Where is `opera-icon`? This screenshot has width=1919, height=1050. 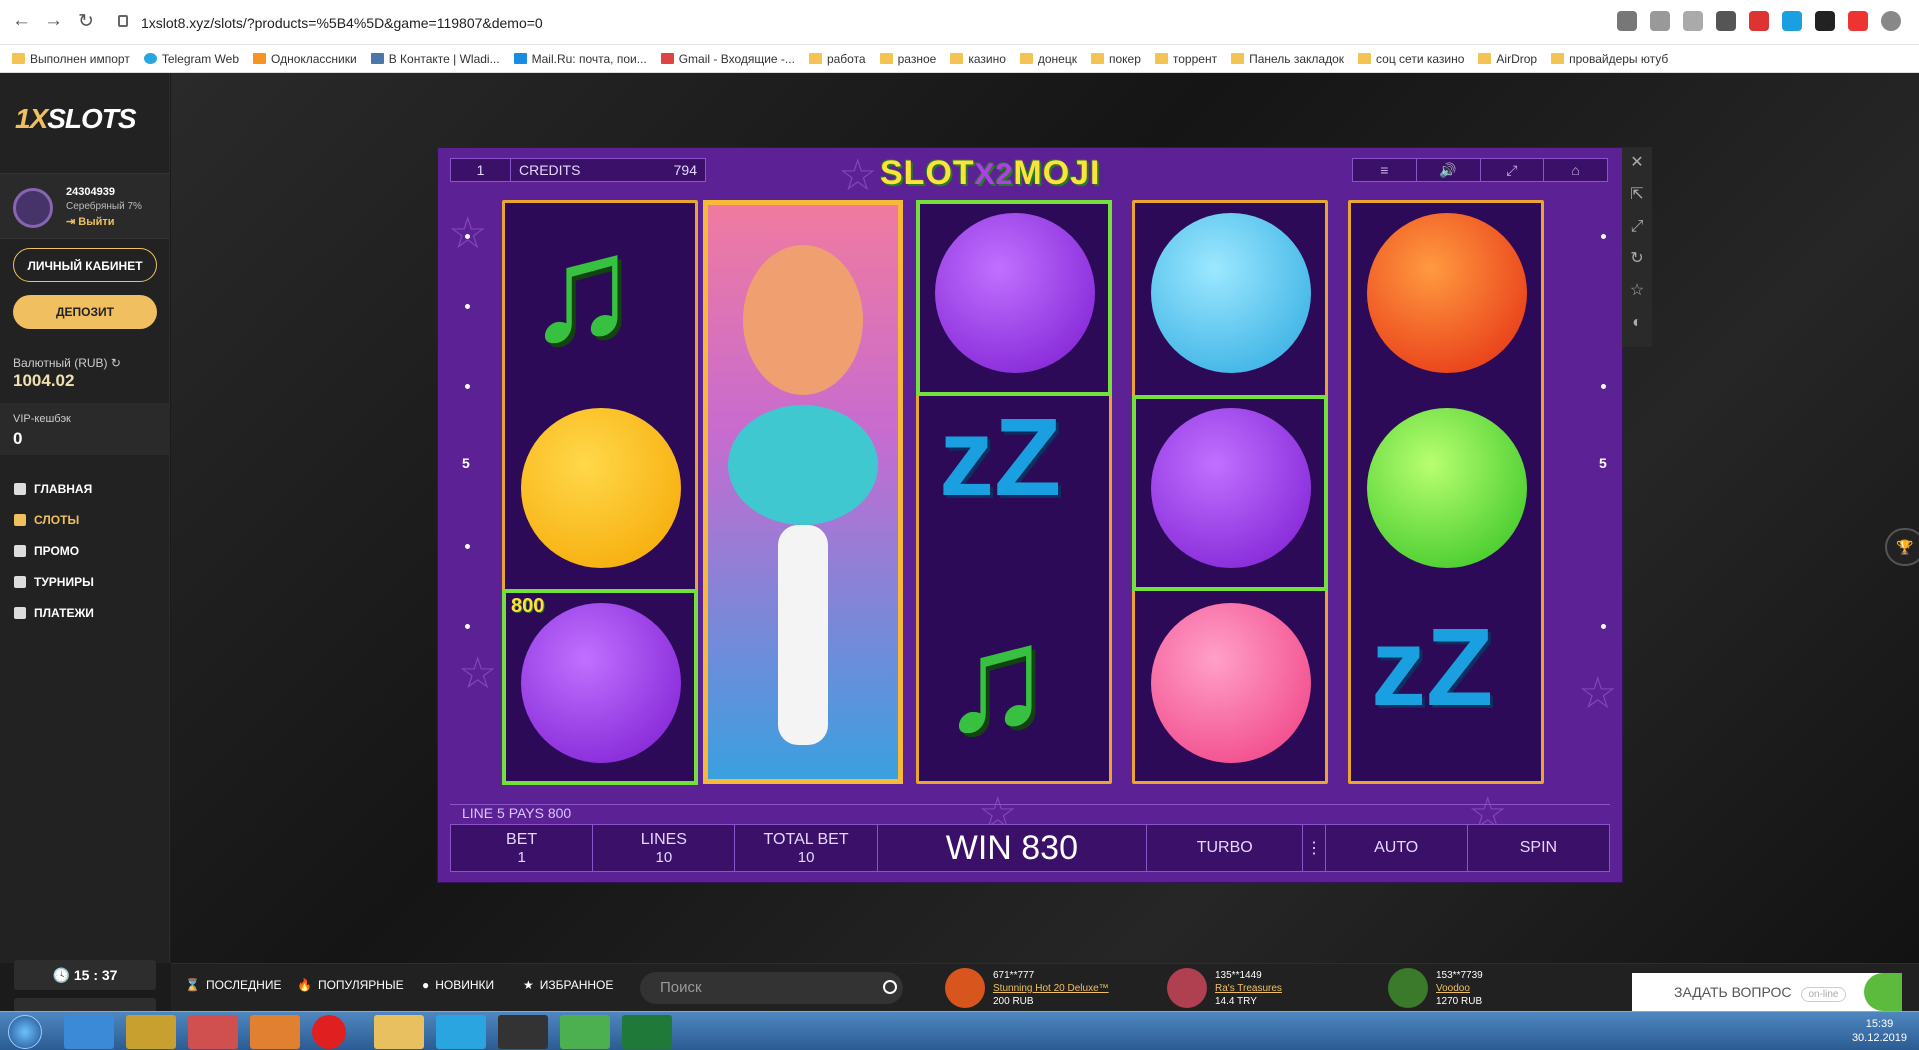 opera-icon is located at coordinates (329, 1032).